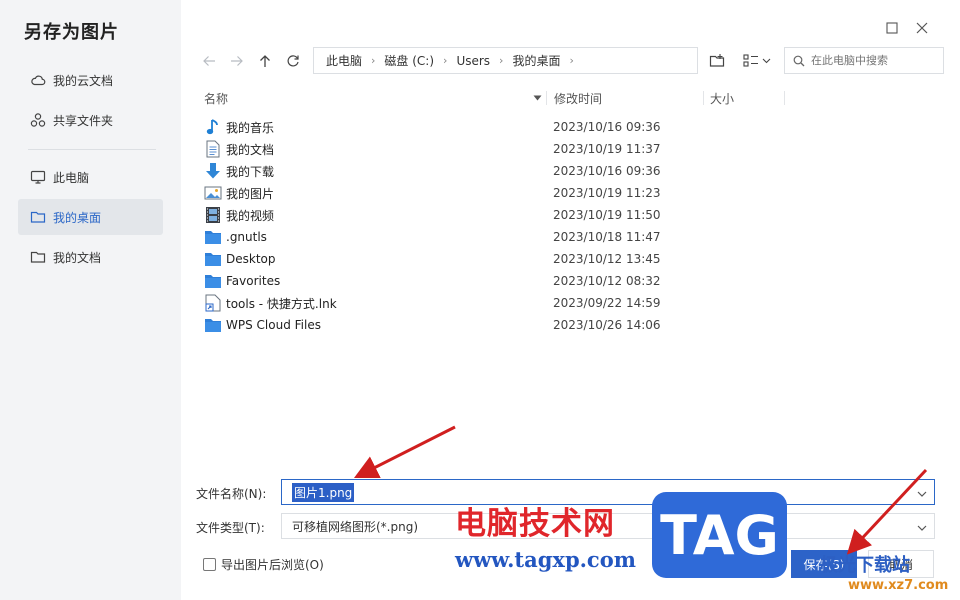  Describe the element at coordinates (607, 215) in the screenshot. I see `file-date: 2023/10/19 11:50` at that location.